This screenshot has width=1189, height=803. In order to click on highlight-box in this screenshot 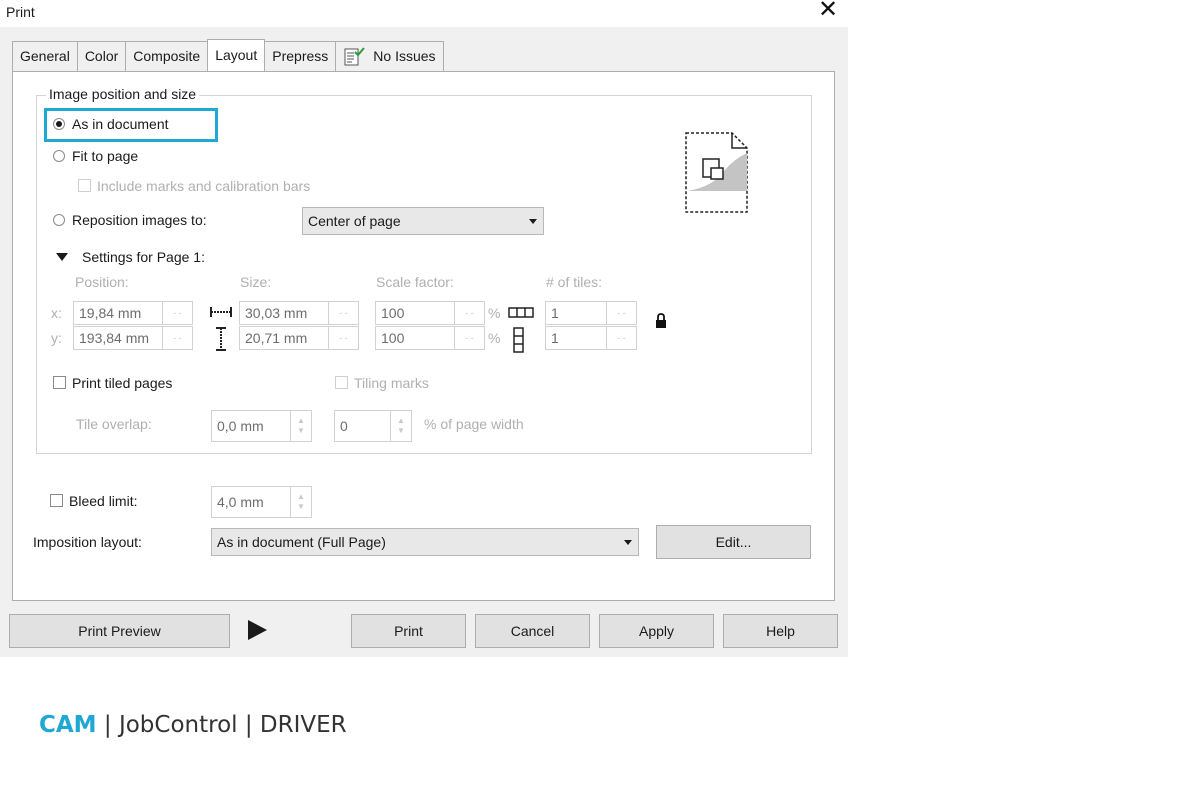, I will do `click(131, 125)`.